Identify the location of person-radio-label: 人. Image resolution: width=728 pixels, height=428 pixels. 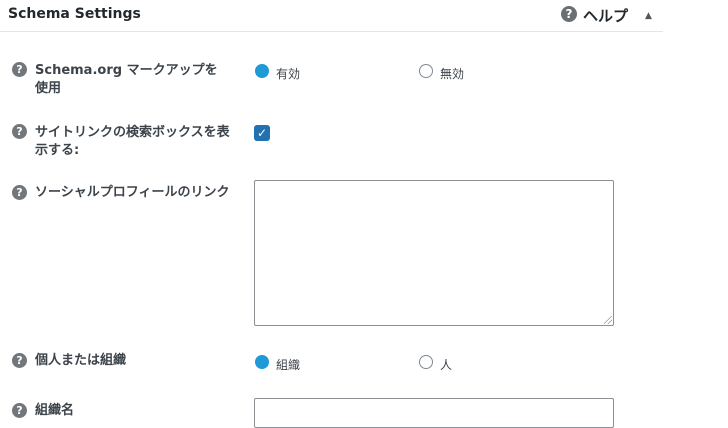
(446, 365).